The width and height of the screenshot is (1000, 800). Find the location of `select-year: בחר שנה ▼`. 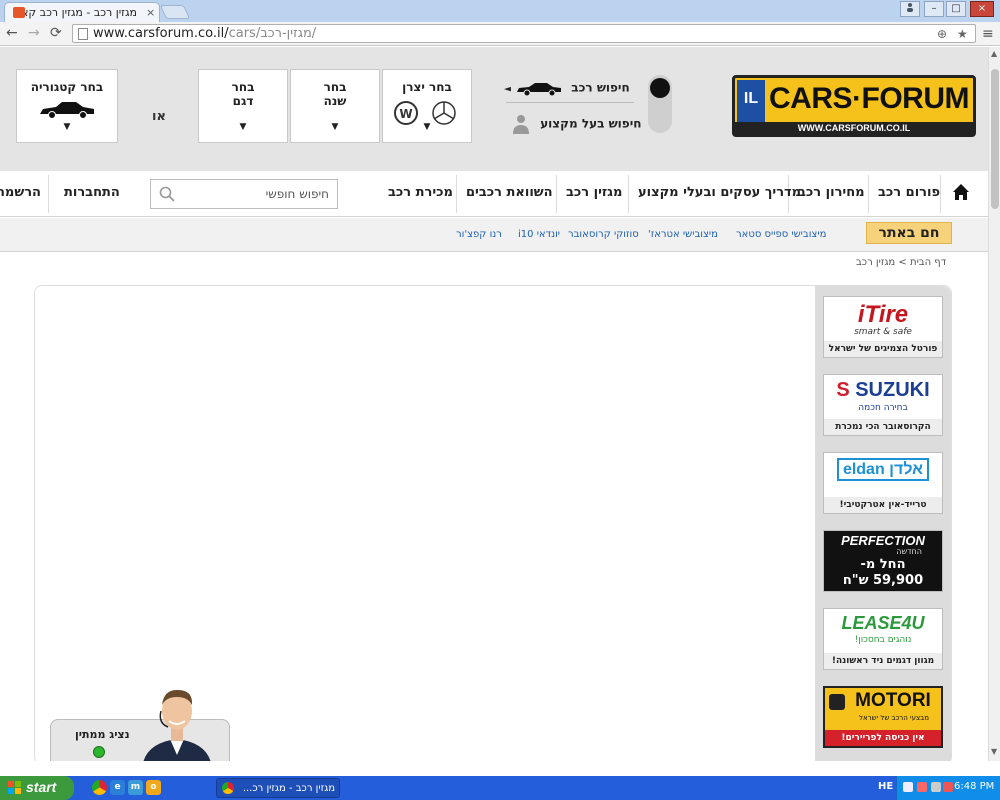

select-year: בחר שנה ▼ is located at coordinates (335, 106).